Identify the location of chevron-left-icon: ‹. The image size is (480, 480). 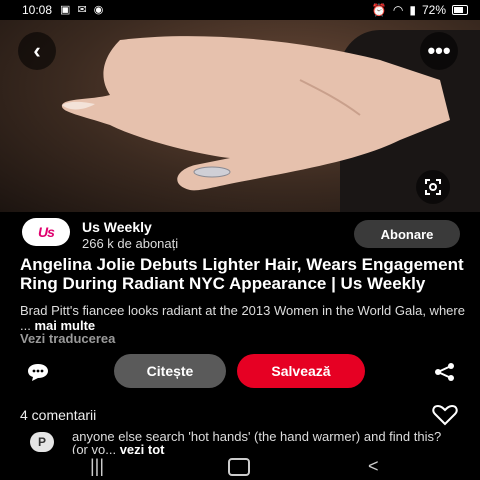
(37, 50).